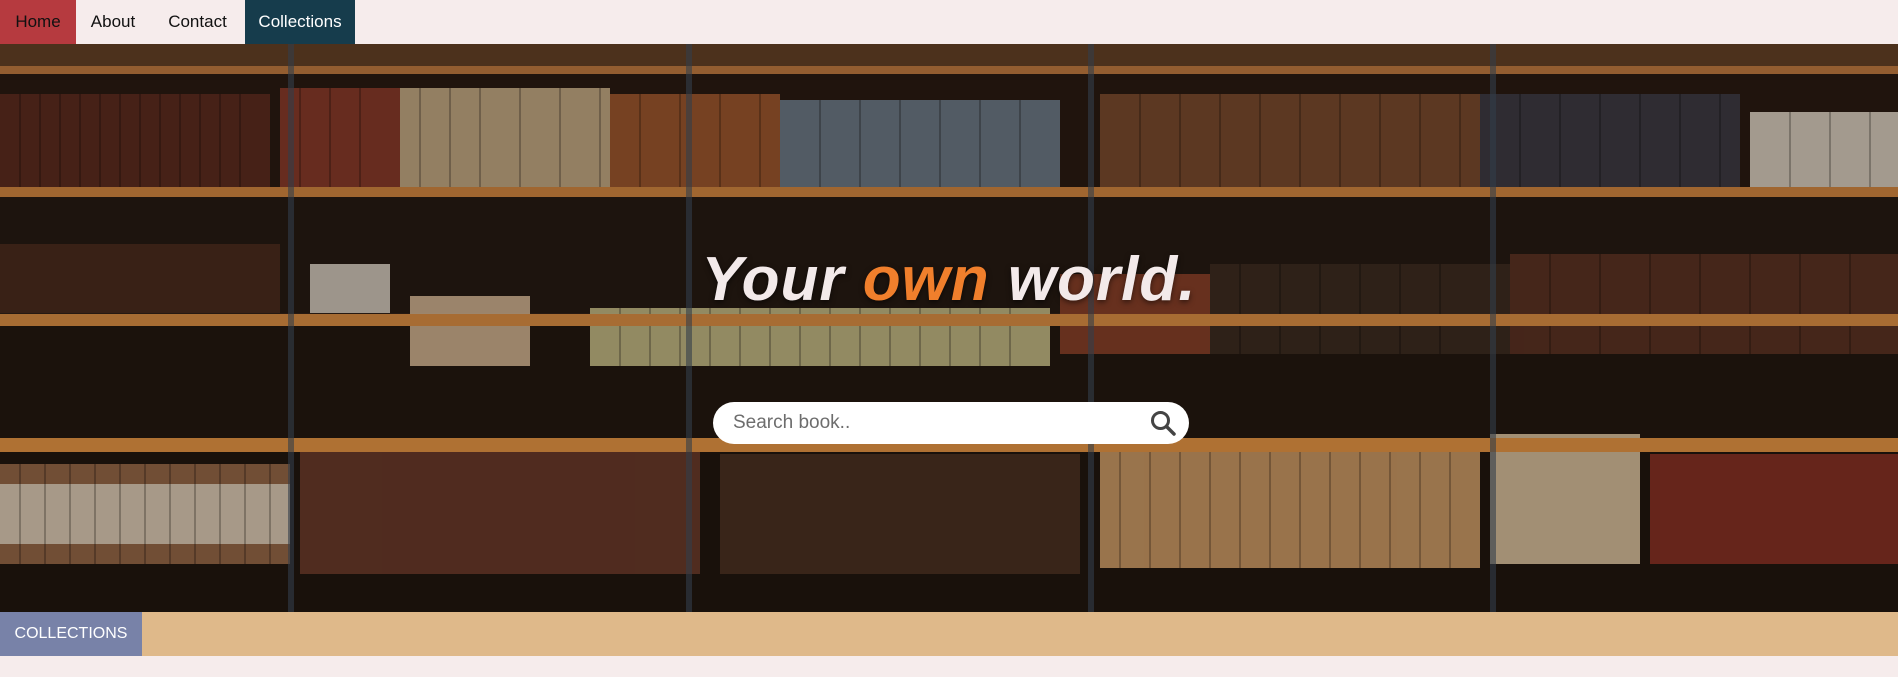 The image size is (1898, 677). What do you see at coordinates (926, 279) in the screenshot?
I see `headline-accent-word: own` at bounding box center [926, 279].